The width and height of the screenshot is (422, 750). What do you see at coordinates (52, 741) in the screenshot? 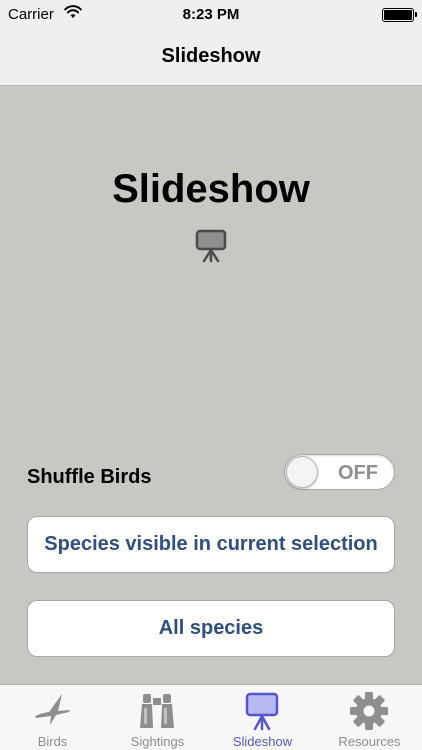
I see `tab-label: Birds` at bounding box center [52, 741].